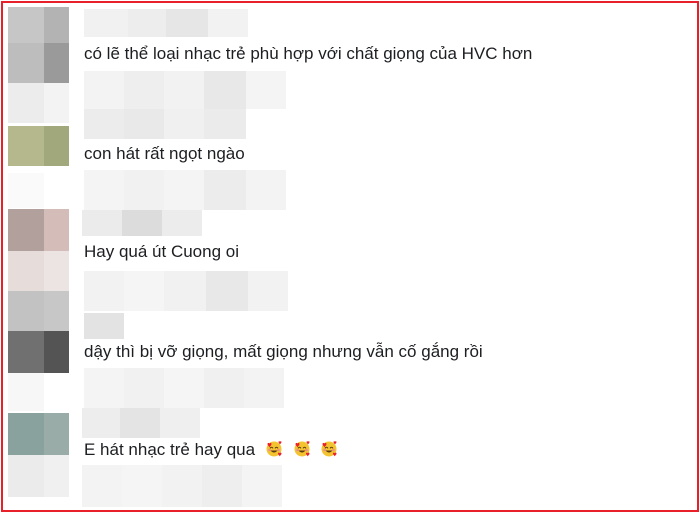 The width and height of the screenshot is (700, 513). I want to click on comment-text-value: E hát nhạc trẻ hay qua, so click(170, 449).